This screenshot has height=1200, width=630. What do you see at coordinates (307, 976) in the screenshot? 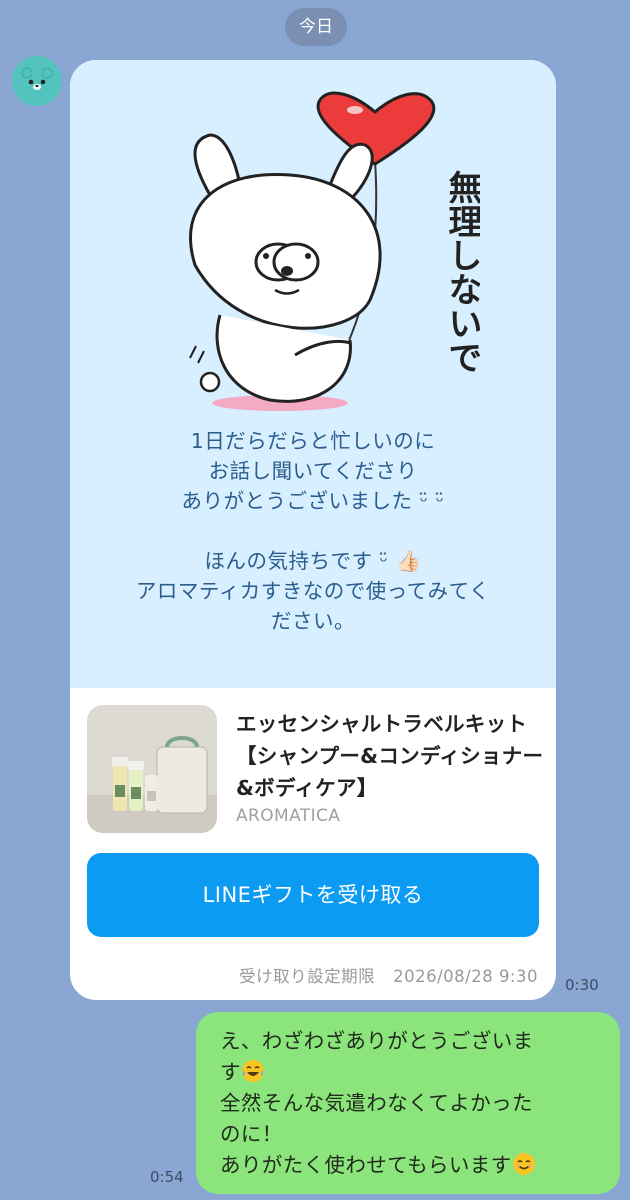
I see `deadline-label: 受け取り設定期限` at bounding box center [307, 976].